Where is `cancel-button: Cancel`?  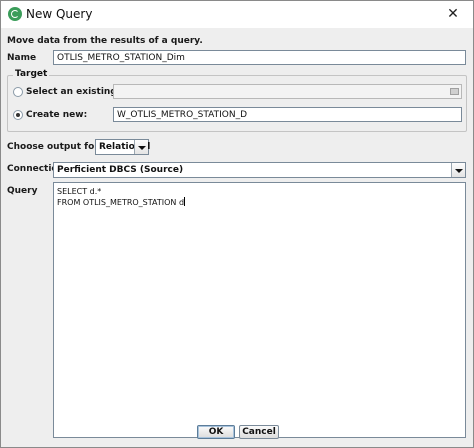 cancel-button: Cancel is located at coordinates (259, 432).